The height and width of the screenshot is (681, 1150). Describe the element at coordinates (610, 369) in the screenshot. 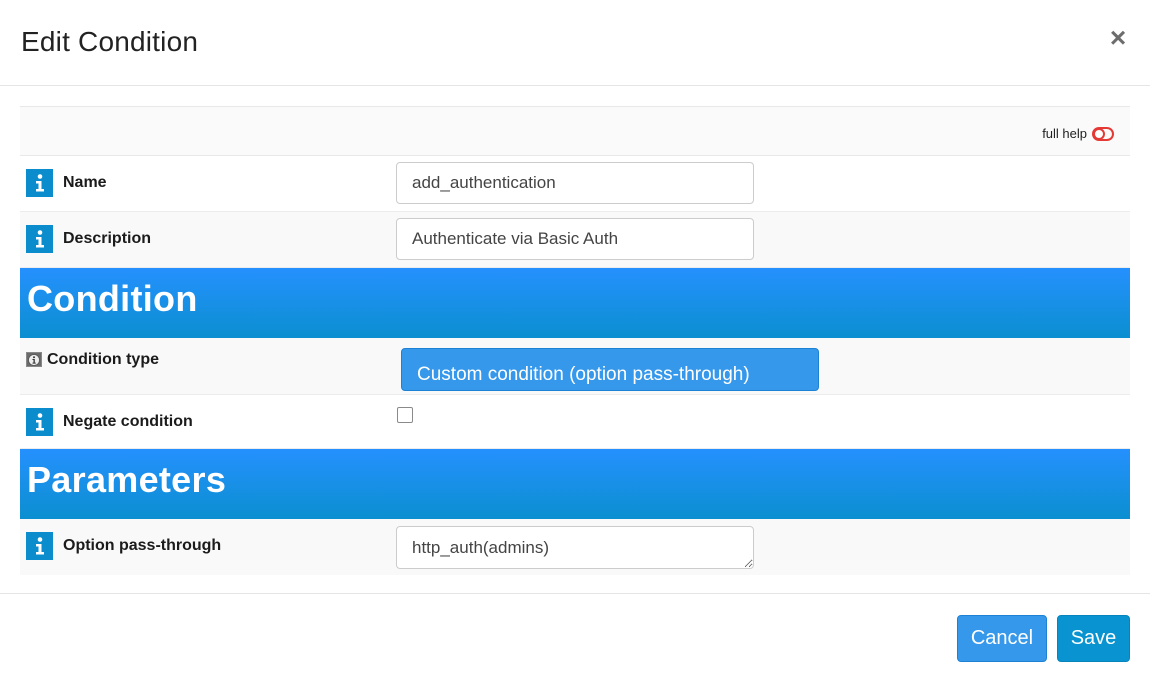

I see `condition-type-select: Custom condition (option pass-through)` at that location.